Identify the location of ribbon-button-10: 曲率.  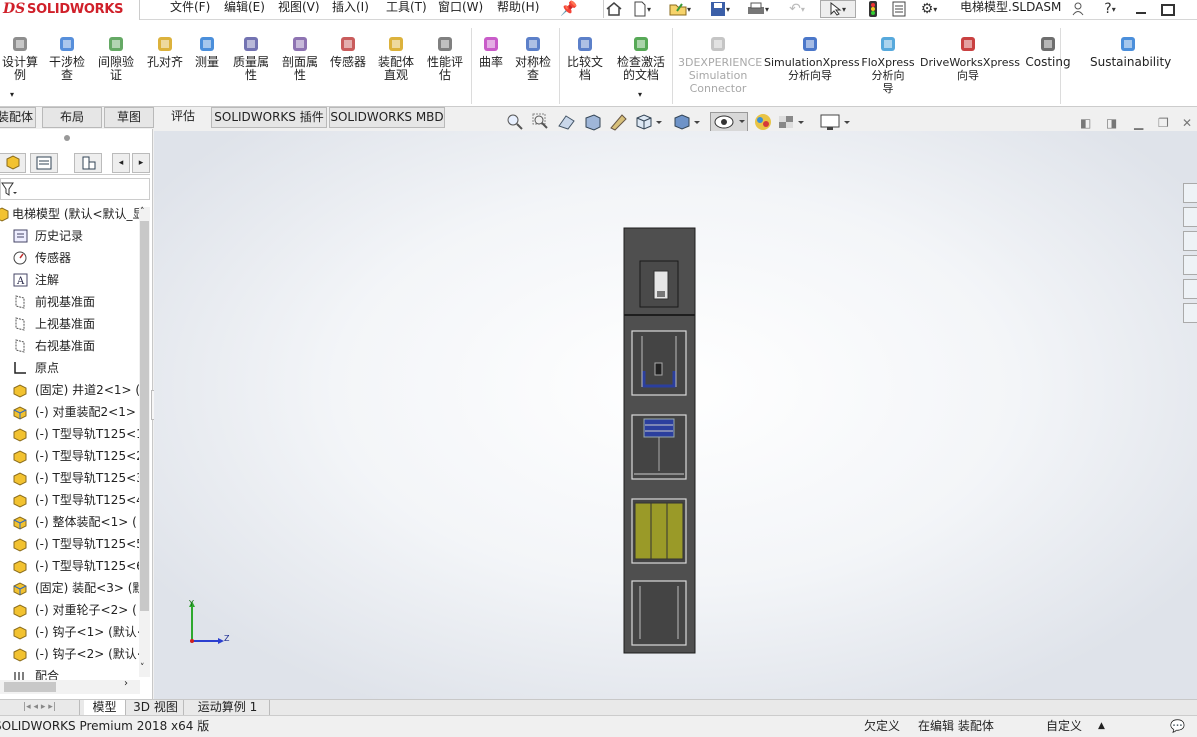
(491, 51).